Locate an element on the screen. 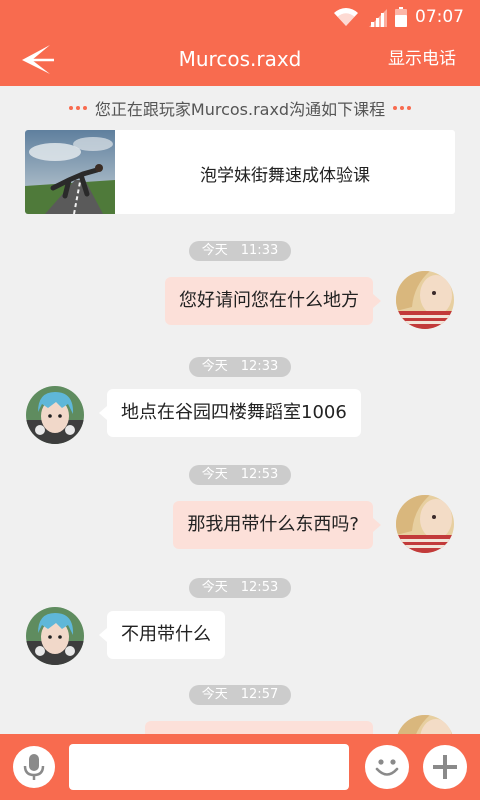  outgoing-message: 您好请问您在什么地方 is located at coordinates (273, 301).